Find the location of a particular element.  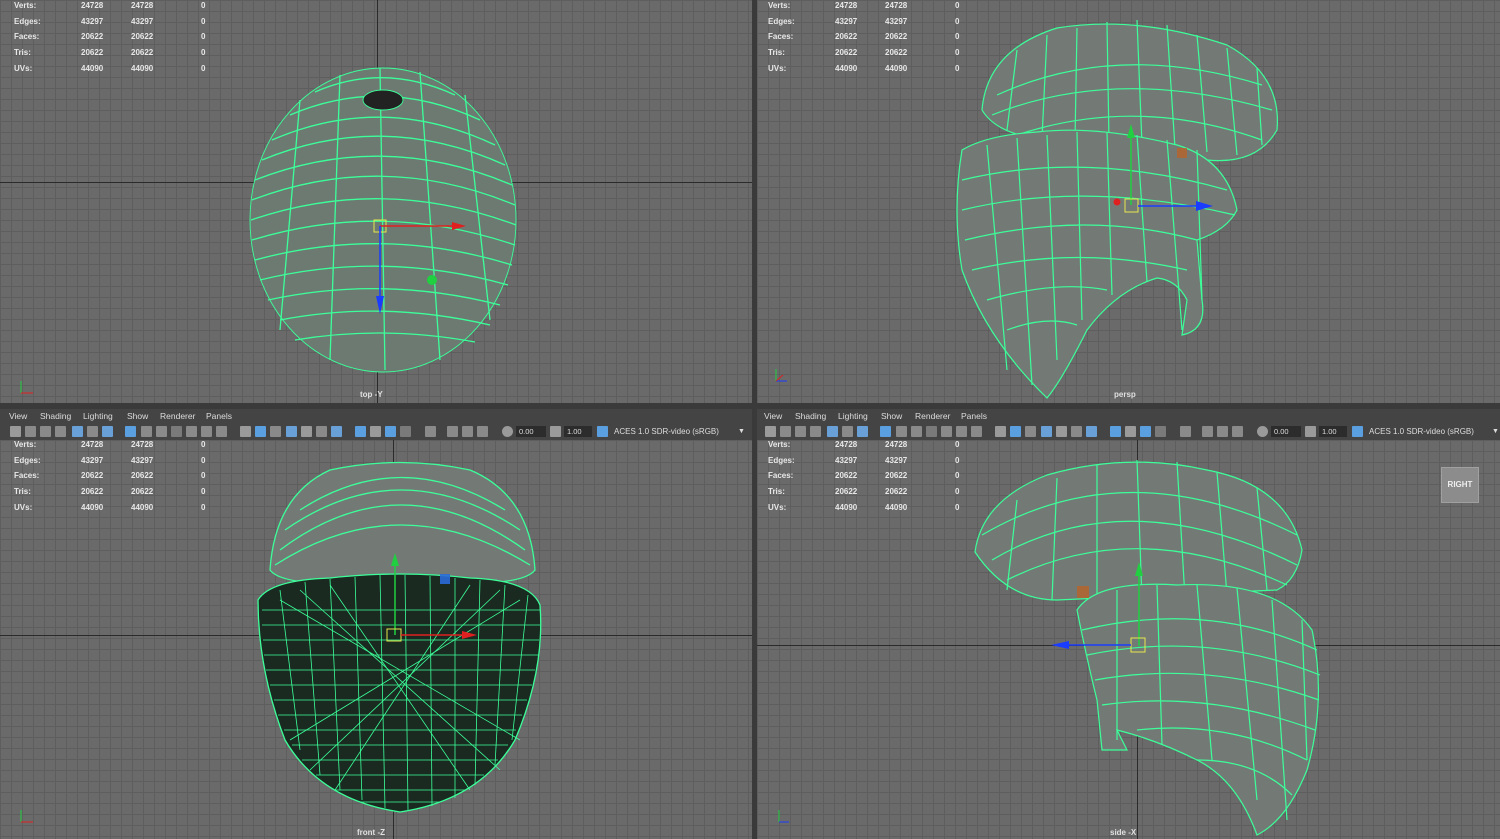

panel-toolbar: 0.00 1.00 ACES 1.0 SDR-video (sRGB) ▼ is located at coordinates (1128, 432).